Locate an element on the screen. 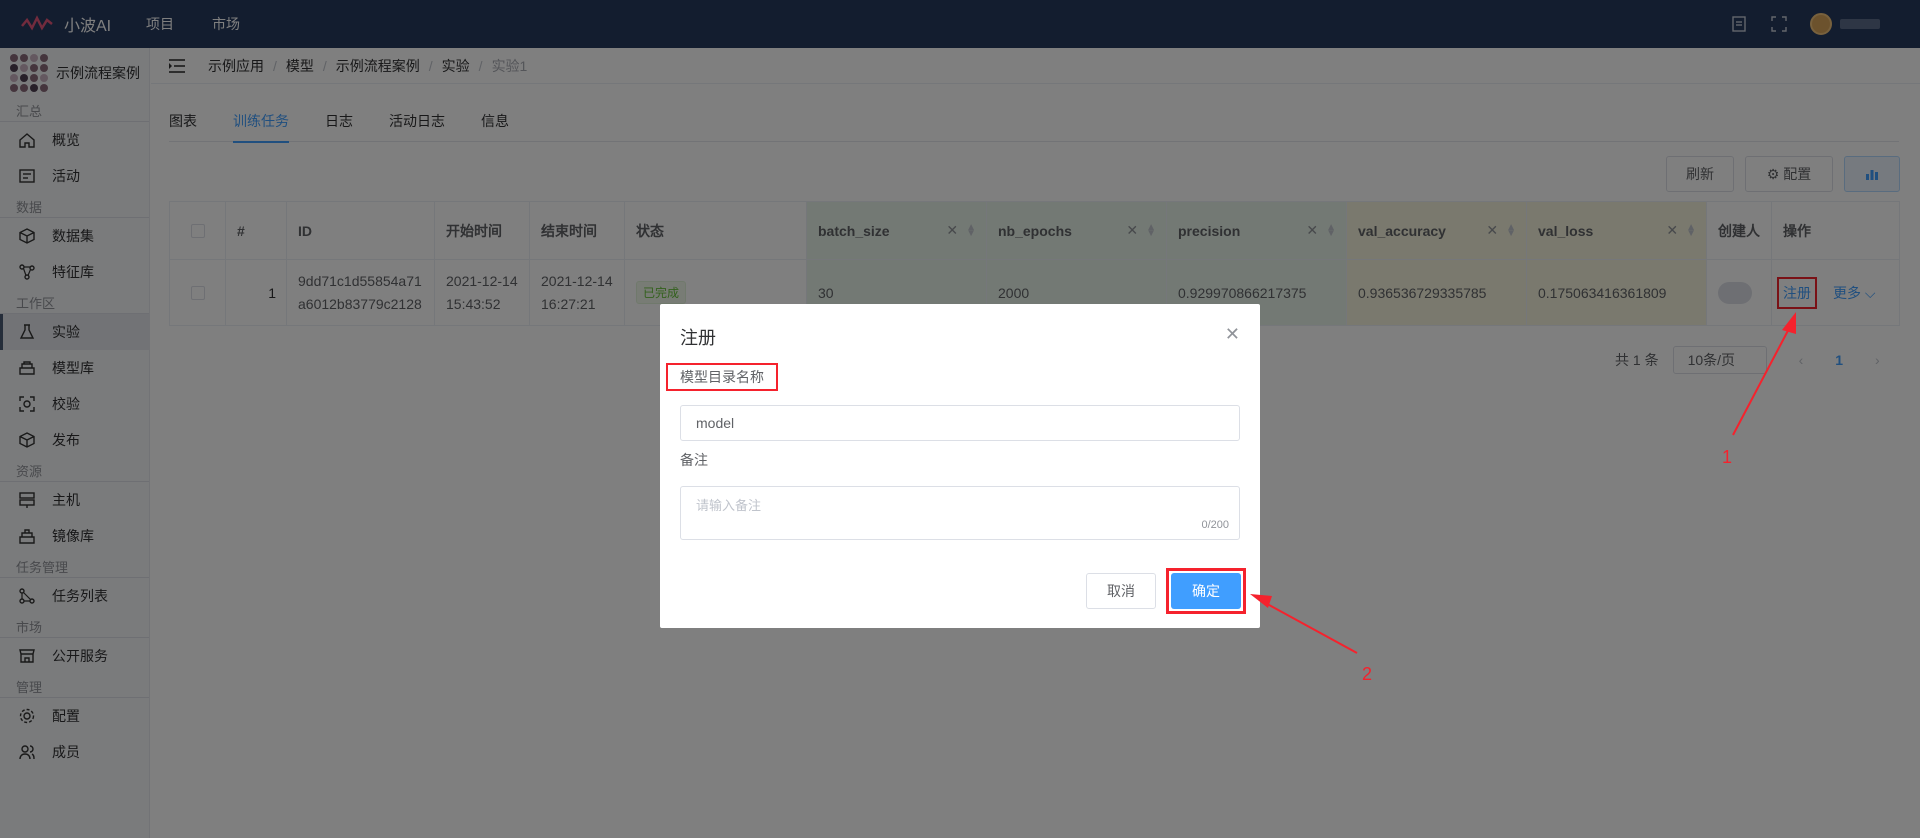  confirm-button: 确定 is located at coordinates (1206, 591).